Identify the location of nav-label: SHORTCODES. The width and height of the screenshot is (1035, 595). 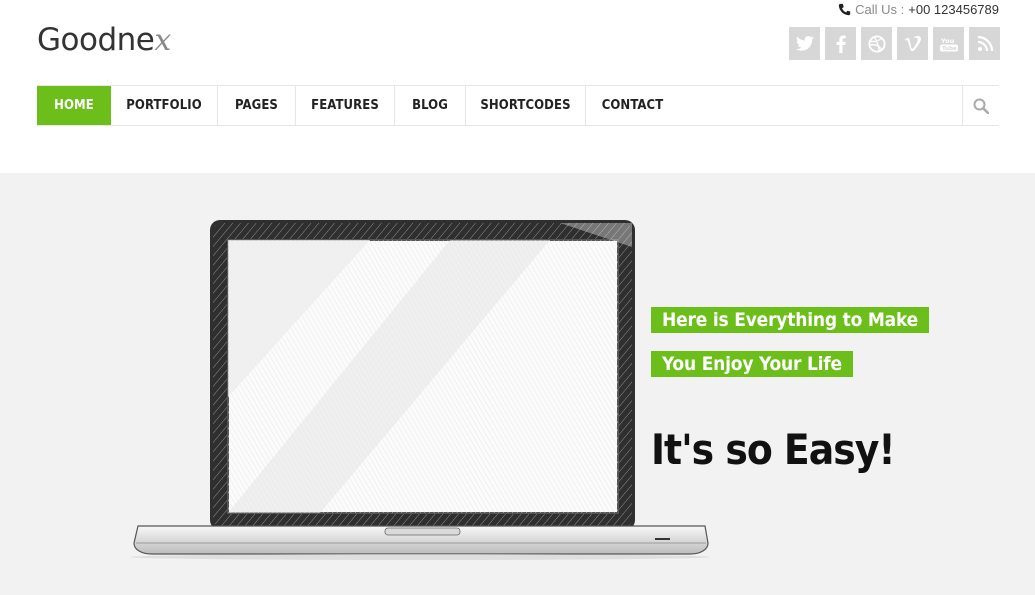
(525, 105).